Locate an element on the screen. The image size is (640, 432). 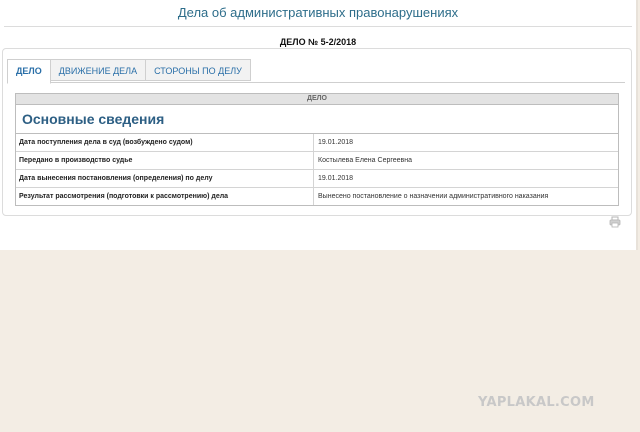
row-value: Костылева Елена Сергеевна is located at coordinates (365, 160).